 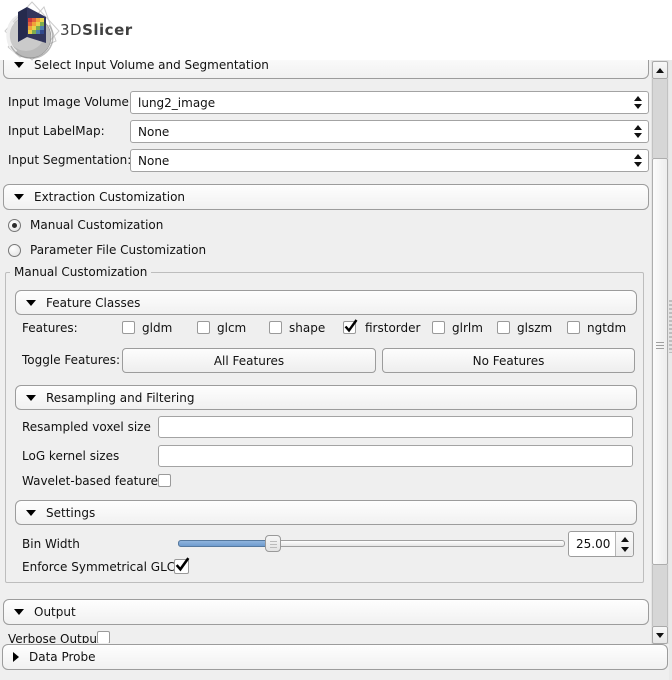 I want to click on feature-checkbox-glrlm-label: glrlm, so click(x=467, y=328).